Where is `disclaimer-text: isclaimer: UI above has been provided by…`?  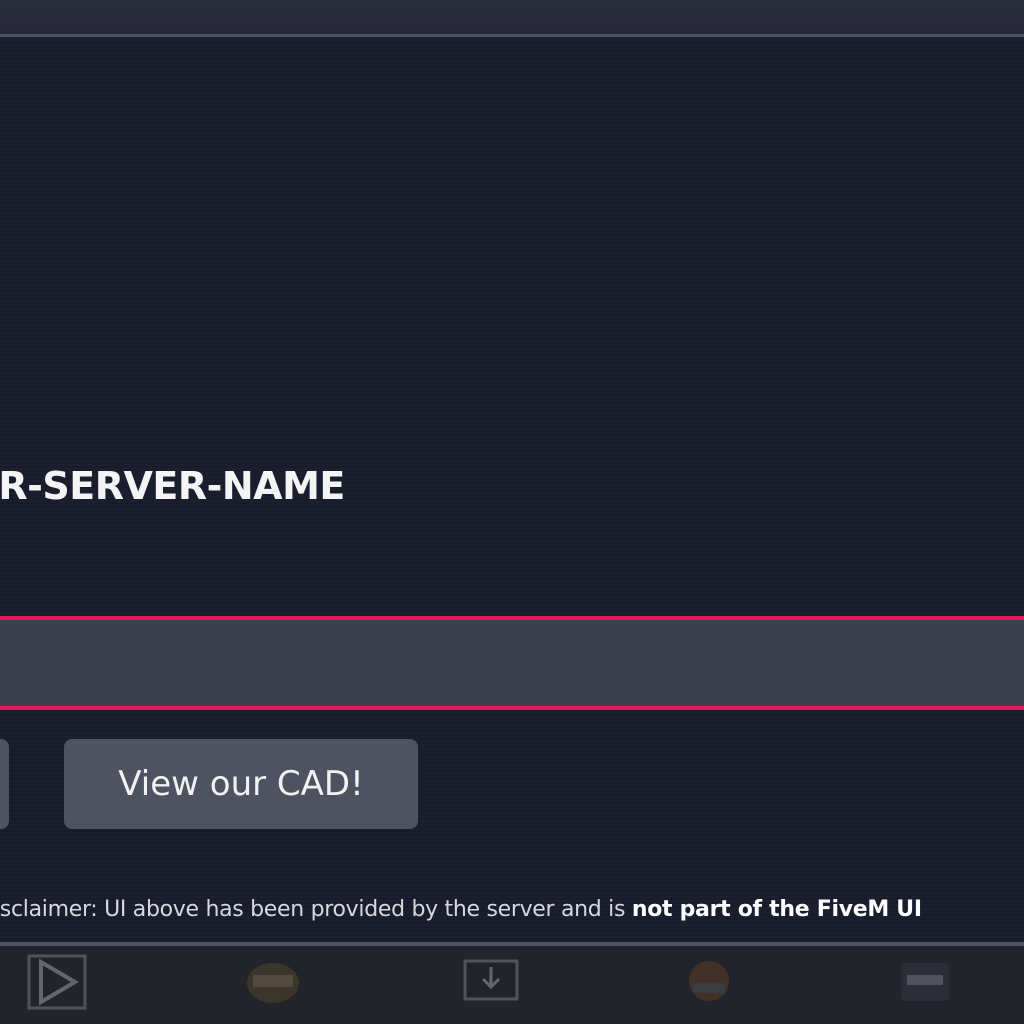
disclaimer-text: isclaimer: UI above has been provided by… is located at coordinates (461, 909).